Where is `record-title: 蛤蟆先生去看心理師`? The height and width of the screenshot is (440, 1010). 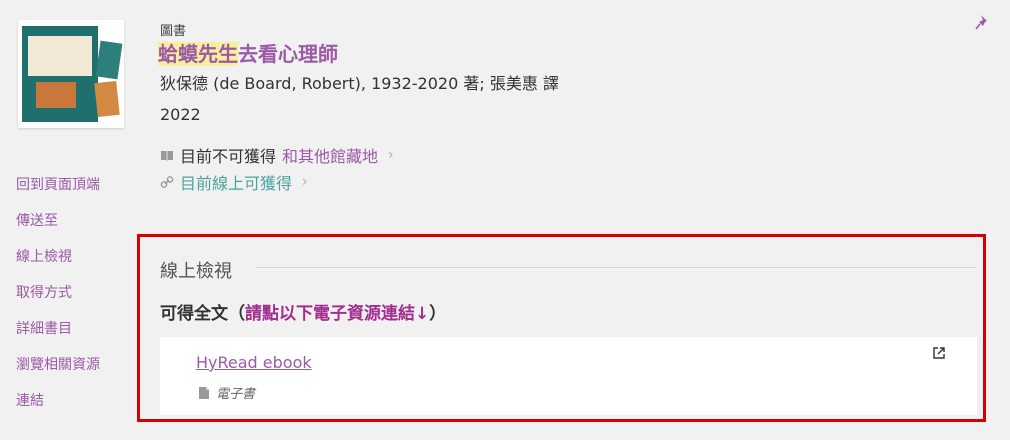
record-title: 蛤蟆先生去看心理師 is located at coordinates (248, 52).